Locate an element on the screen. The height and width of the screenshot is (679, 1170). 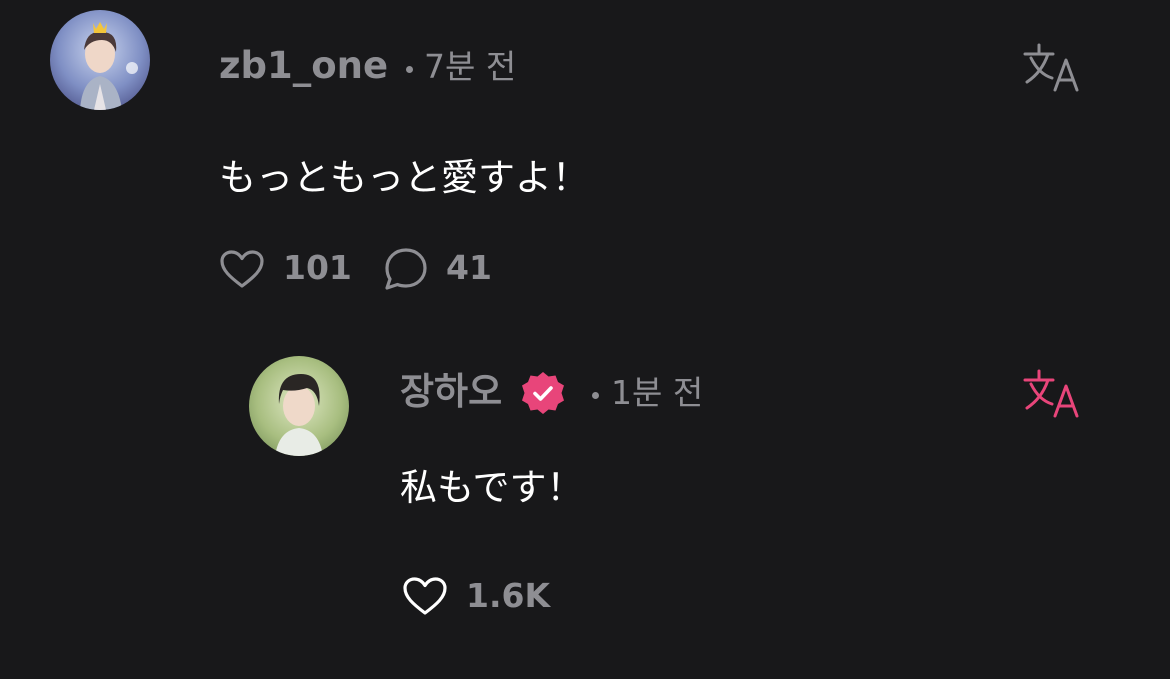
like-count: 101 is located at coordinates (317, 267).